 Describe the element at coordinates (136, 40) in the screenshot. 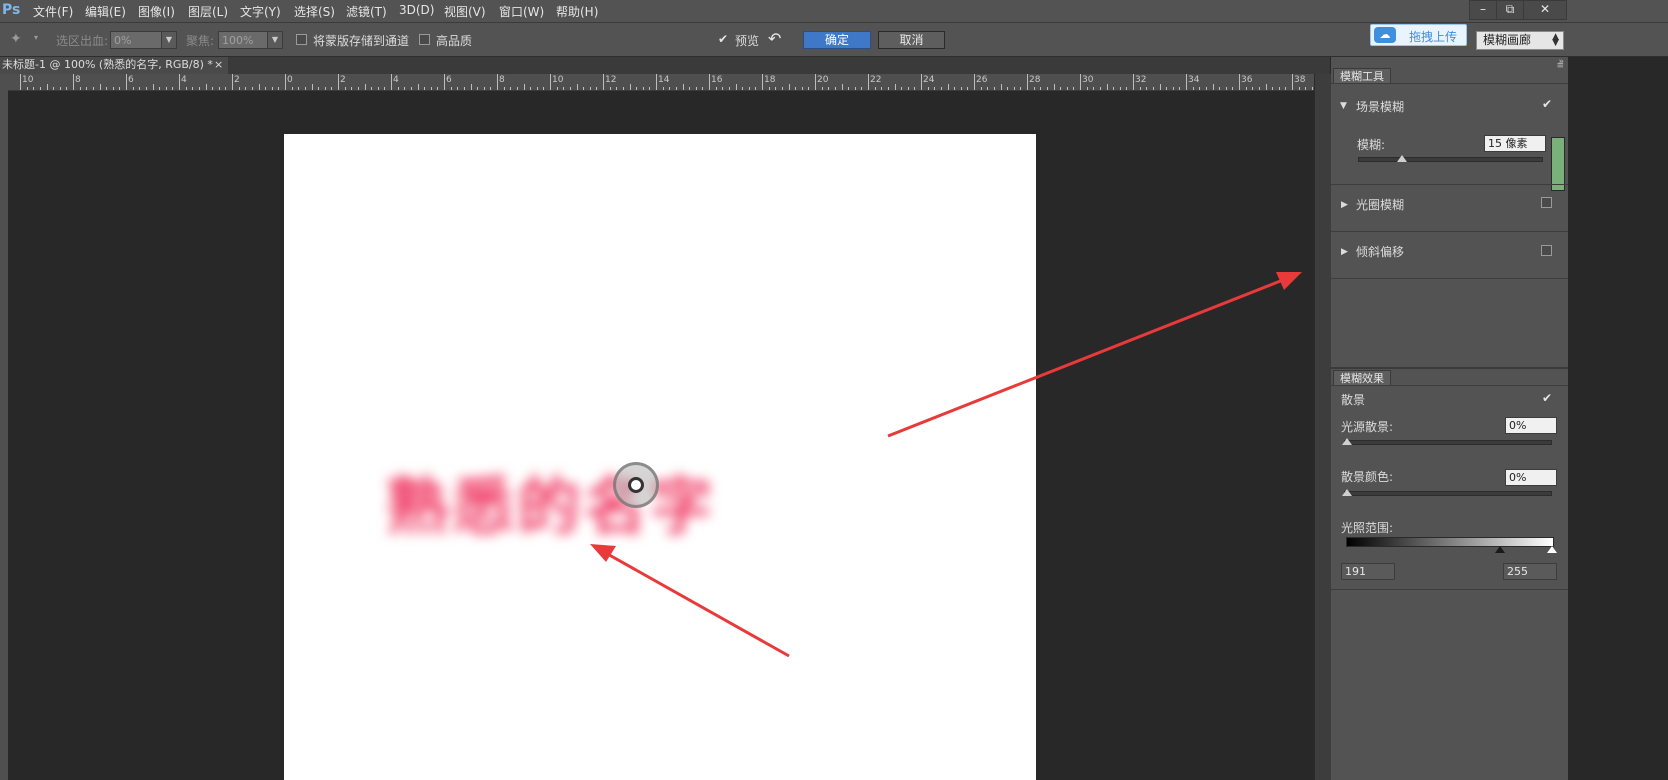

I see `selection-bleed-field: 0%` at that location.